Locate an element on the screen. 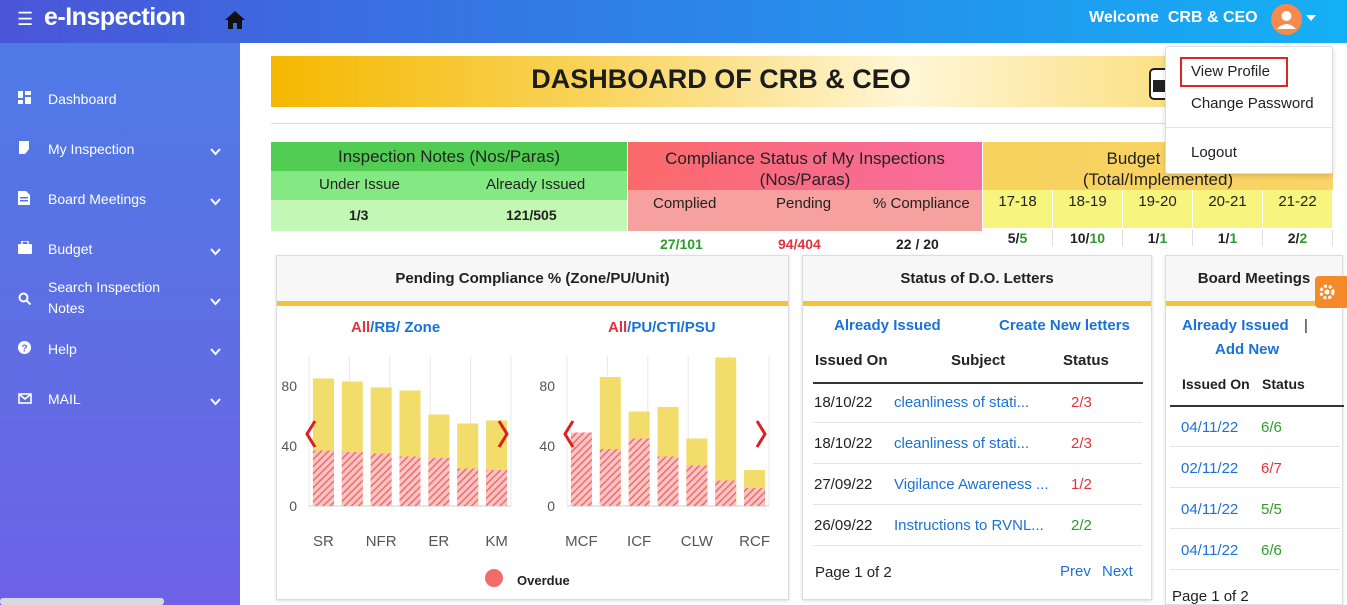  col-pending: Pending is located at coordinates (804, 203).